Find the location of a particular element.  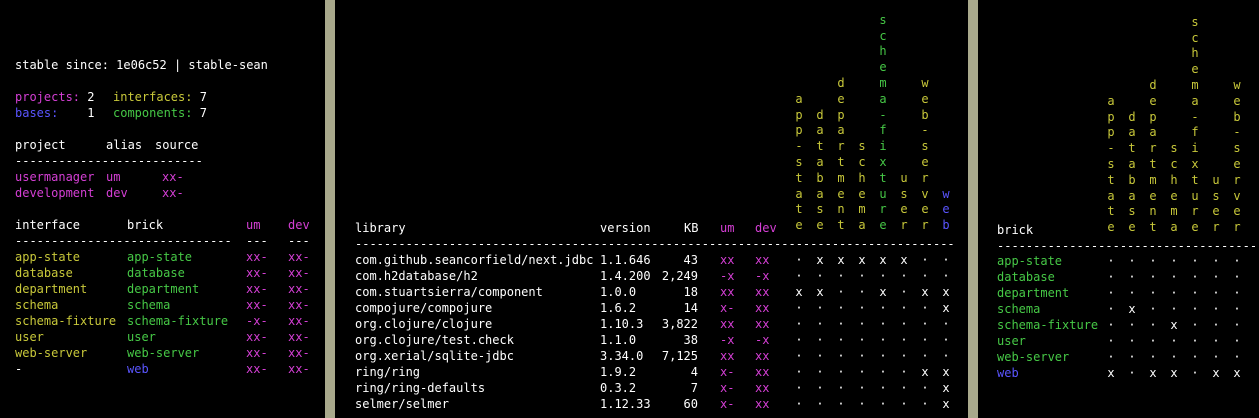

library-version: 1.1.0 is located at coordinates (618, 340).